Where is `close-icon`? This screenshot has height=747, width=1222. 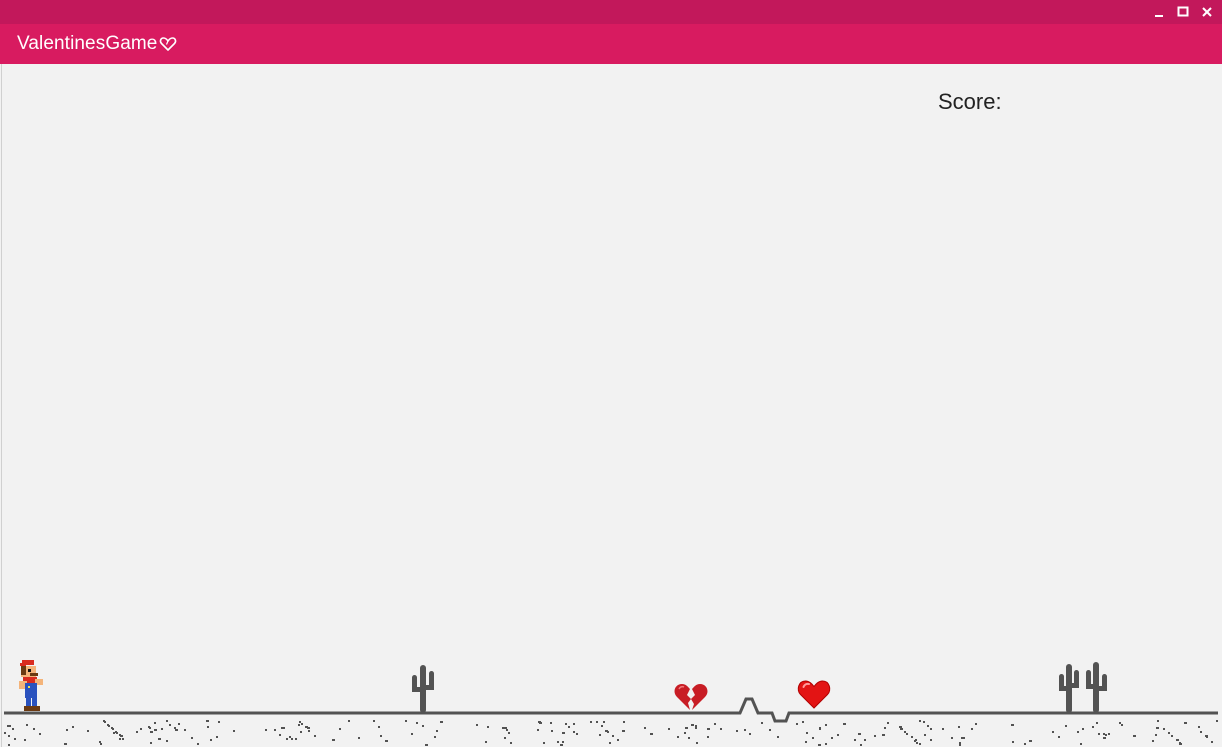
close-icon is located at coordinates (1207, 12).